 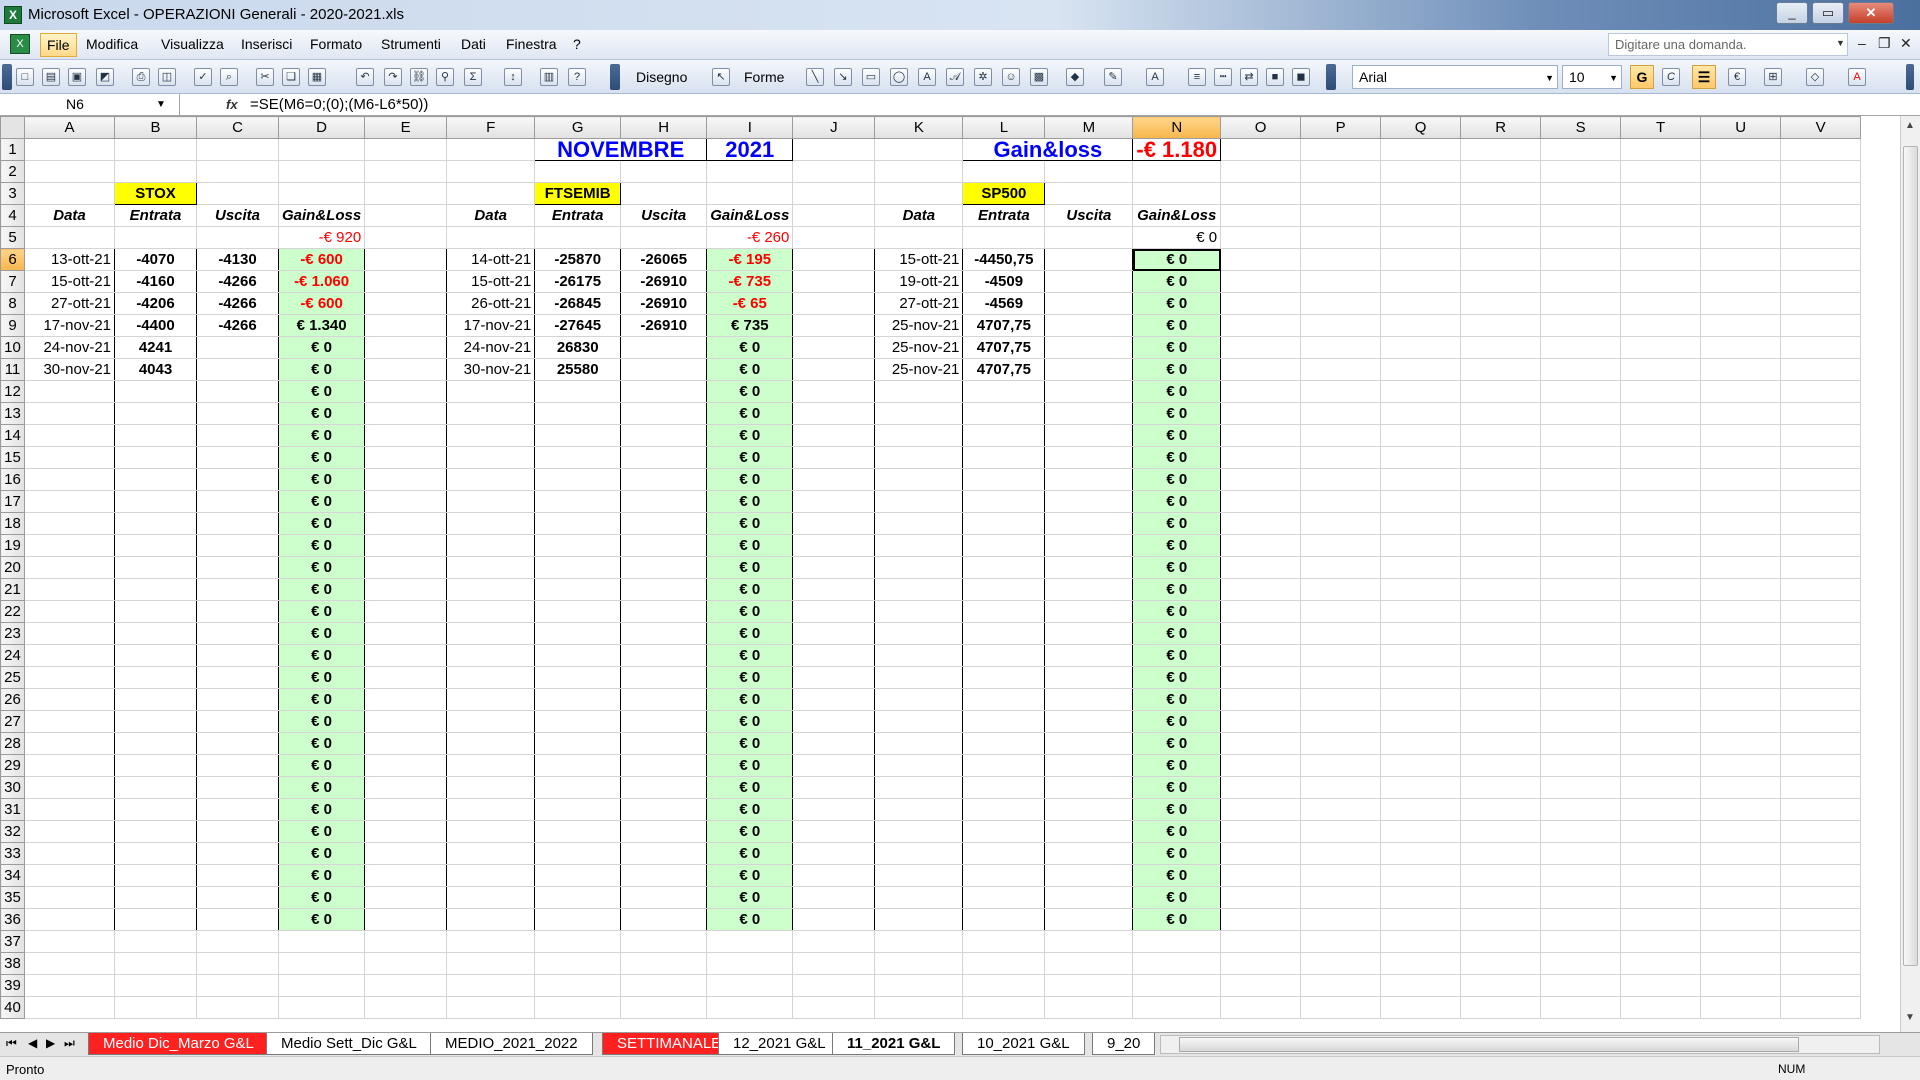 What do you see at coordinates (513, 77) in the screenshot?
I see `sort-ascending-icon: ↕` at bounding box center [513, 77].